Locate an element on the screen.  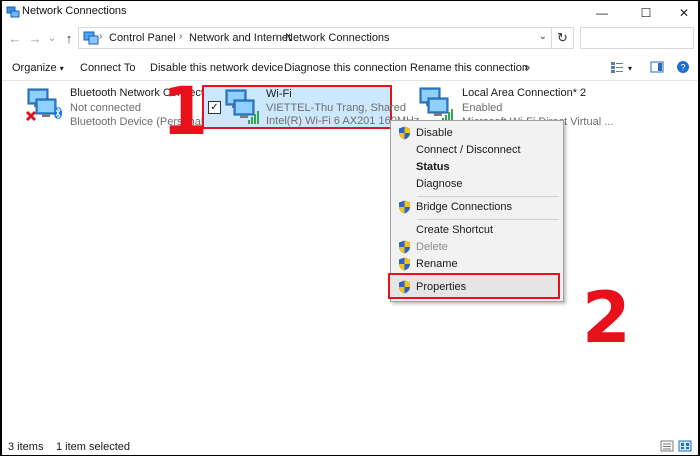
menu-item-label: Disable is located at coordinates (434, 133).